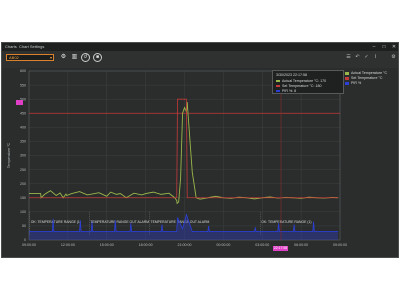  Describe the element at coordinates (146, 245) in the screenshot. I see `x-tick-label: 18:00:00` at that location.